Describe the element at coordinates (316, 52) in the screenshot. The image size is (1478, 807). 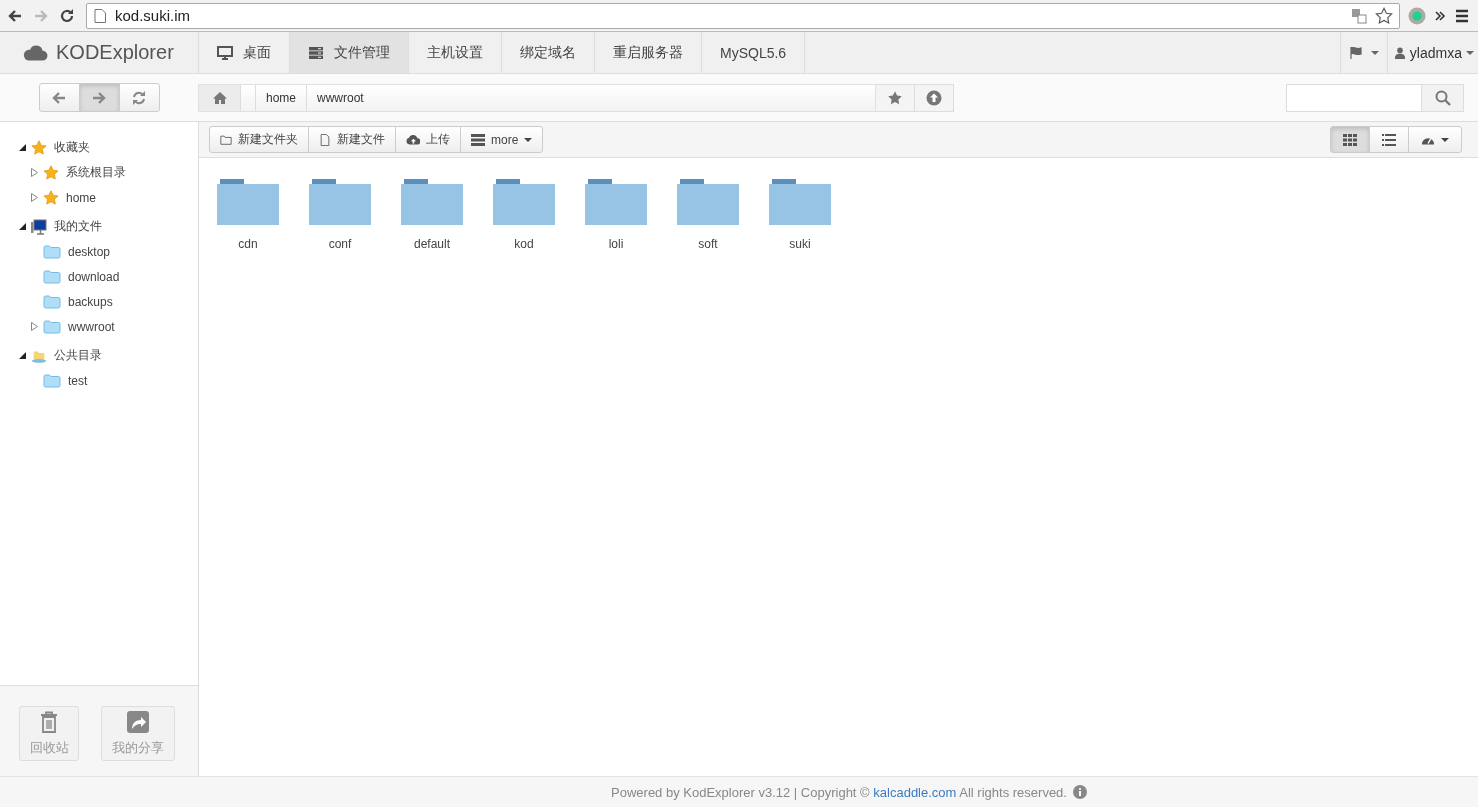
I see `server-icon` at that location.